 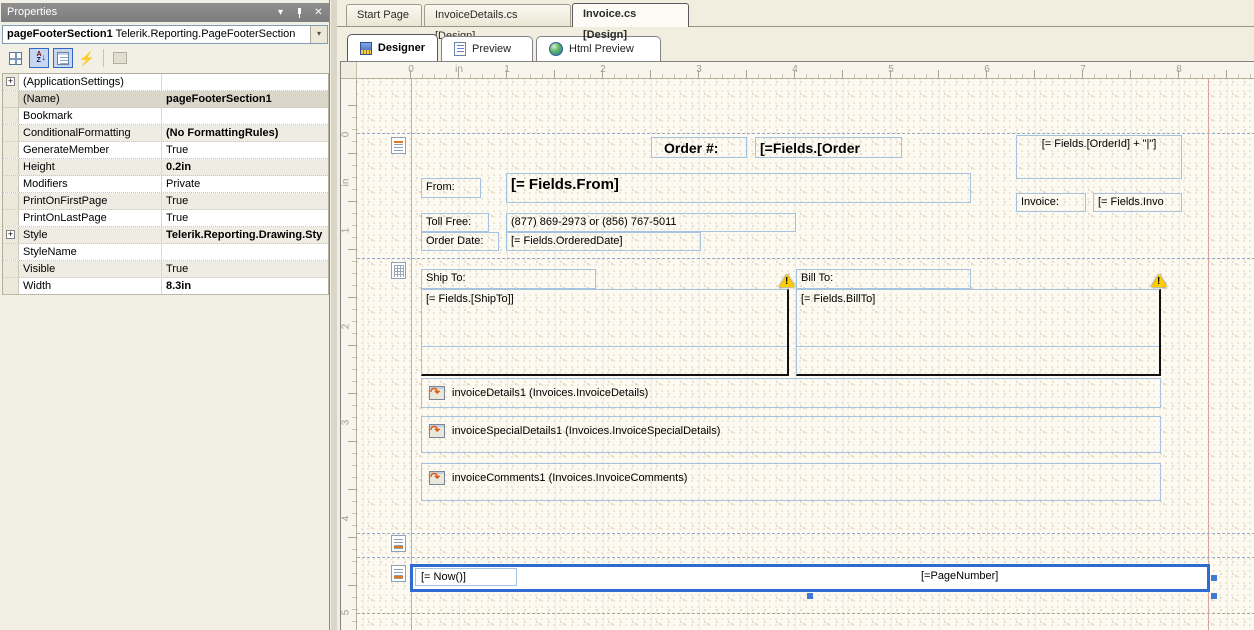 I want to click on order-value-textbox: [=Fields.[Order, so click(x=828, y=147).